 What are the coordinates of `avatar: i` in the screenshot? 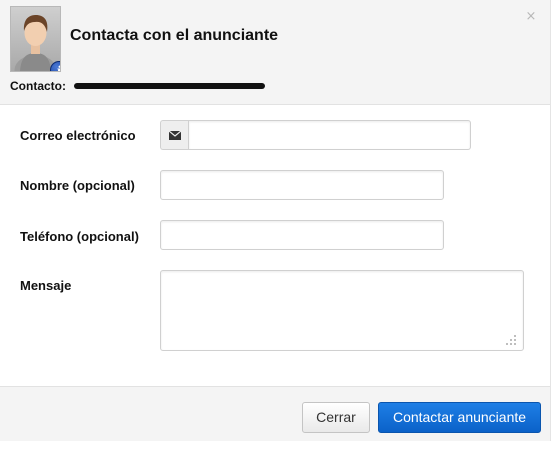 It's located at (35, 39).